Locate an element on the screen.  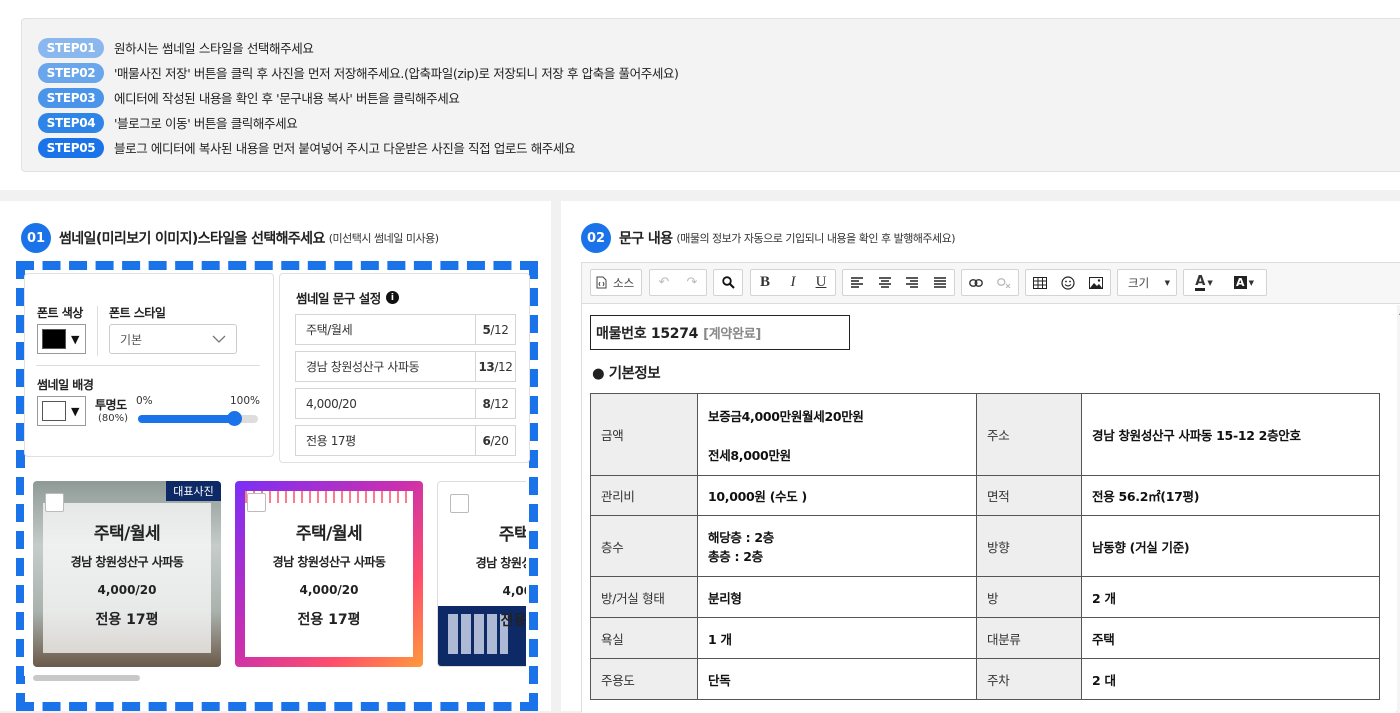
editor-toolbar: 소스 ↶ ↷ B I U 크기 ▼ A ▼ A ▼ is located at coordinates (991, 283).